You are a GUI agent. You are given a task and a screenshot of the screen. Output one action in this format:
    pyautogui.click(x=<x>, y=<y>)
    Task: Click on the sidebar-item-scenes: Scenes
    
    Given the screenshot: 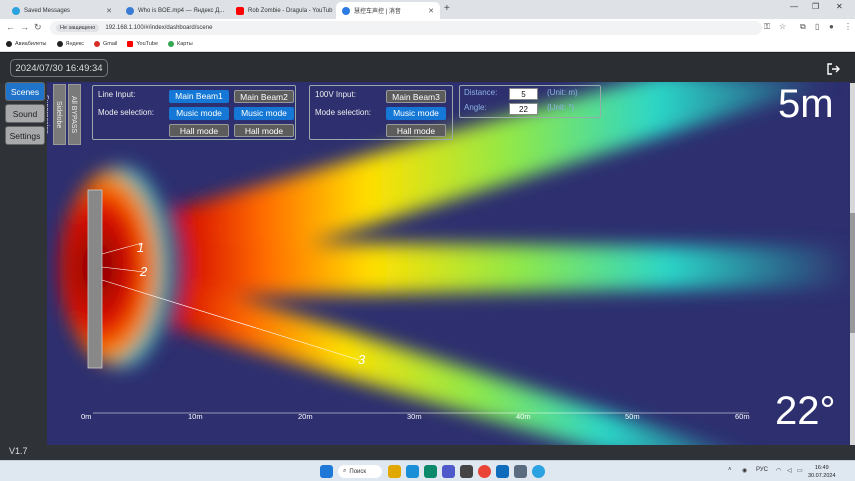 What is the action you would take?
    pyautogui.click(x=25, y=91)
    